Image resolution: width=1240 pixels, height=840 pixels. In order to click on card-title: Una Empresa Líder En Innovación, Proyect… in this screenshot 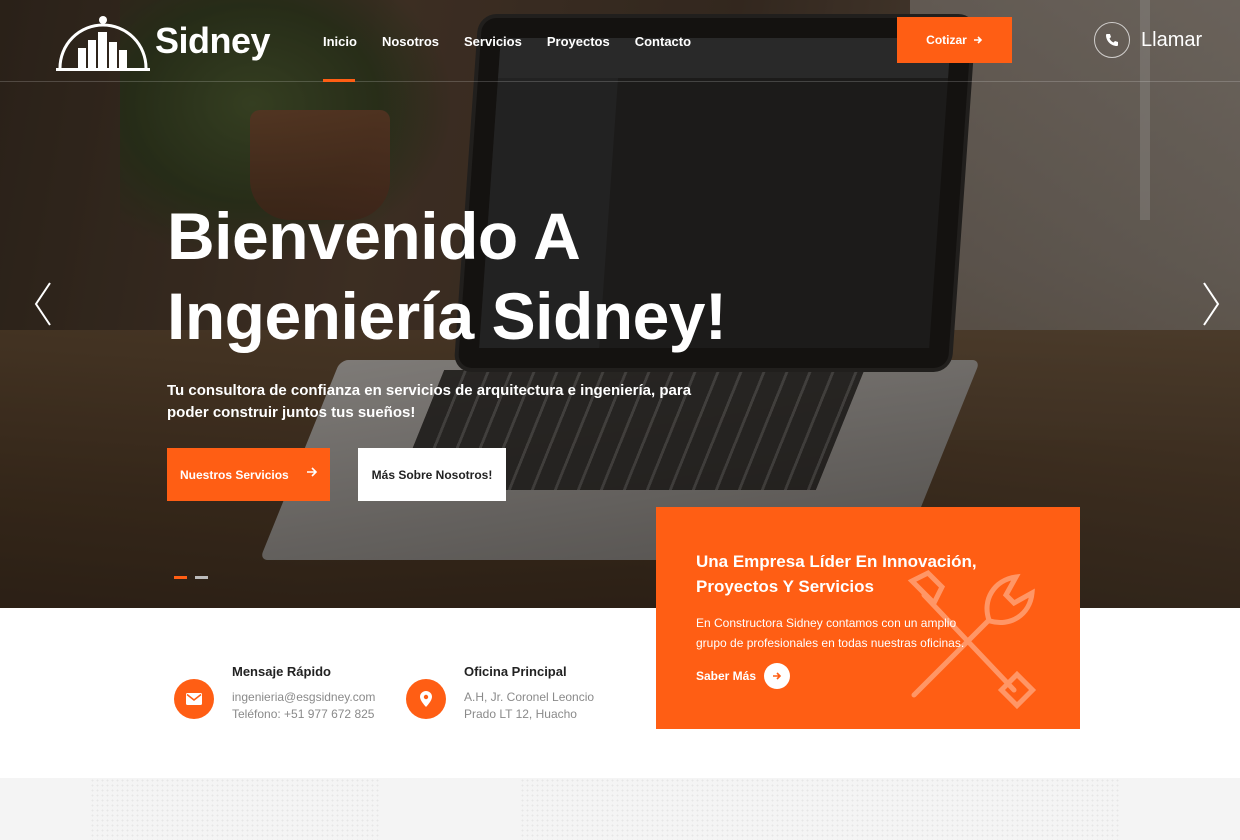, I will do `click(836, 574)`.